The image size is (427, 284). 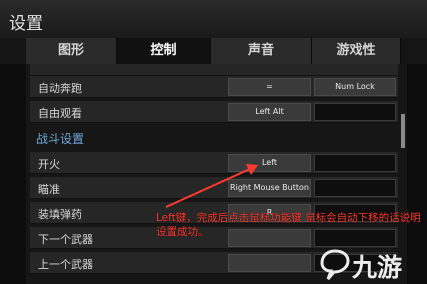 I want to click on watermark-brand: 九游, so click(x=377, y=267).